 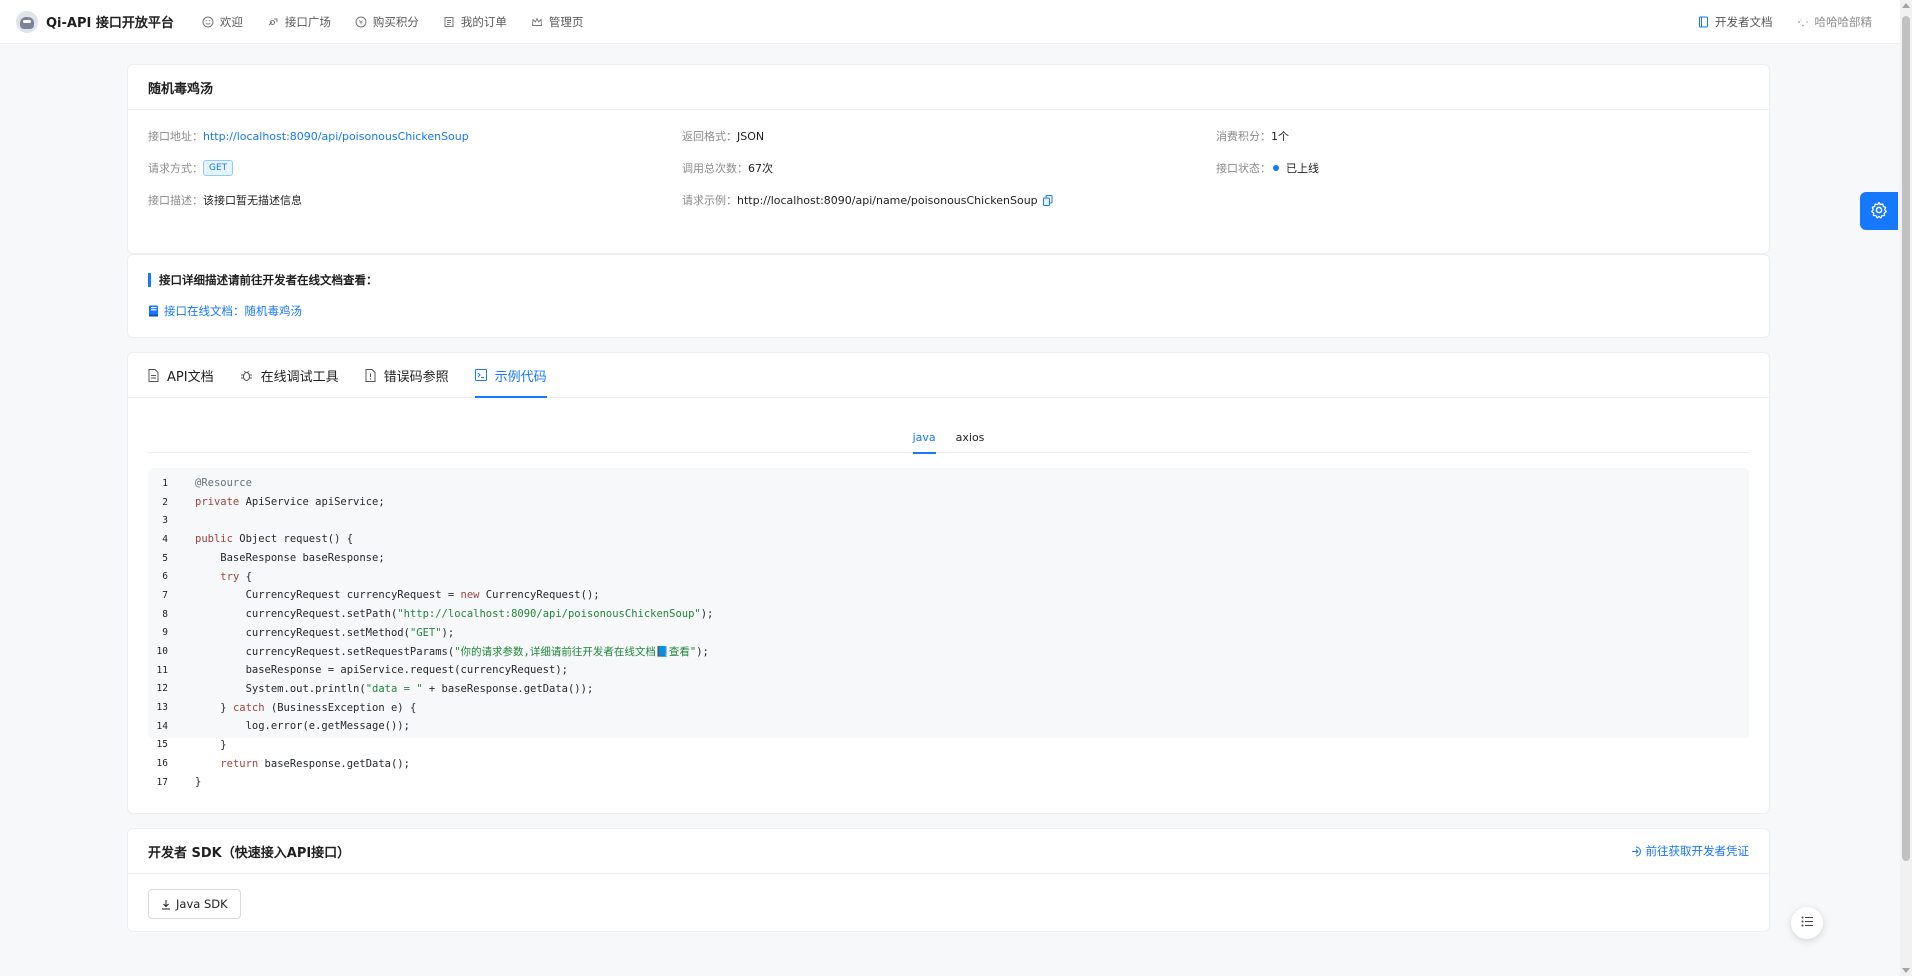 What do you see at coordinates (407, 375) in the screenshot?
I see `tab-error-codes: 错误码参照` at bounding box center [407, 375].